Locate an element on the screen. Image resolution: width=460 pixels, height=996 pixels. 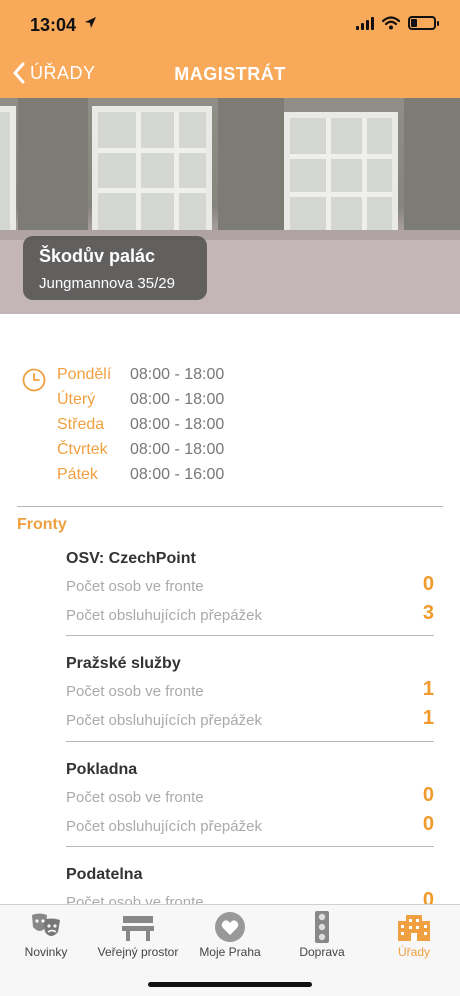
persons-count: 1 is located at coordinates (428, 689).